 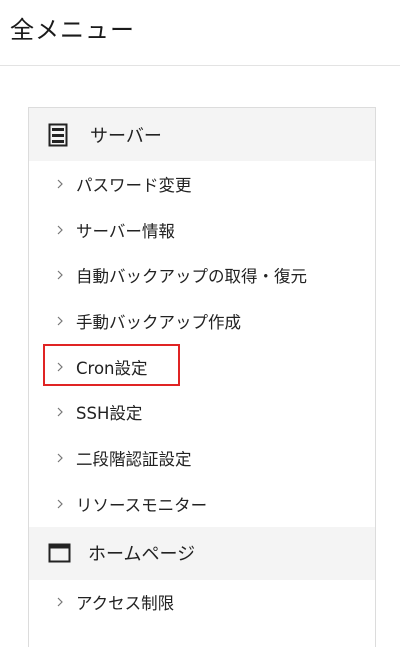 I want to click on menu-item-resource-monitor: リソースモニター, so click(x=202, y=504).